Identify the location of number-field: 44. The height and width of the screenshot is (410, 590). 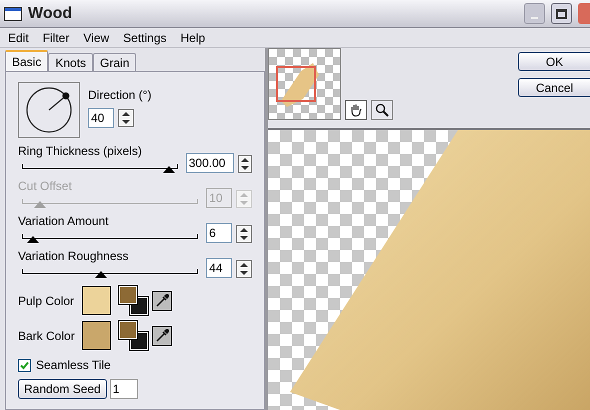
(219, 268).